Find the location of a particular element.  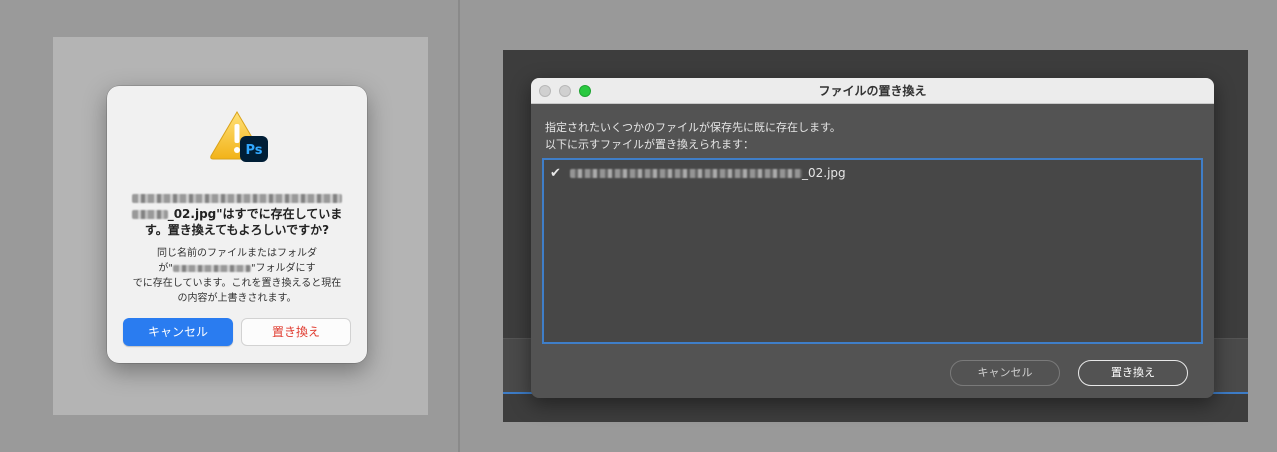

file-name-suffix: _02.jpg is located at coordinates (824, 173).